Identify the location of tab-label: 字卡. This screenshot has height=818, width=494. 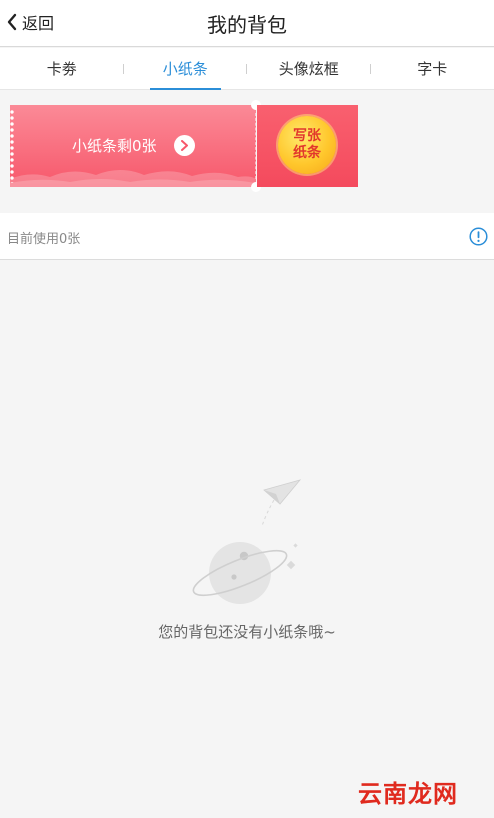
(432, 69).